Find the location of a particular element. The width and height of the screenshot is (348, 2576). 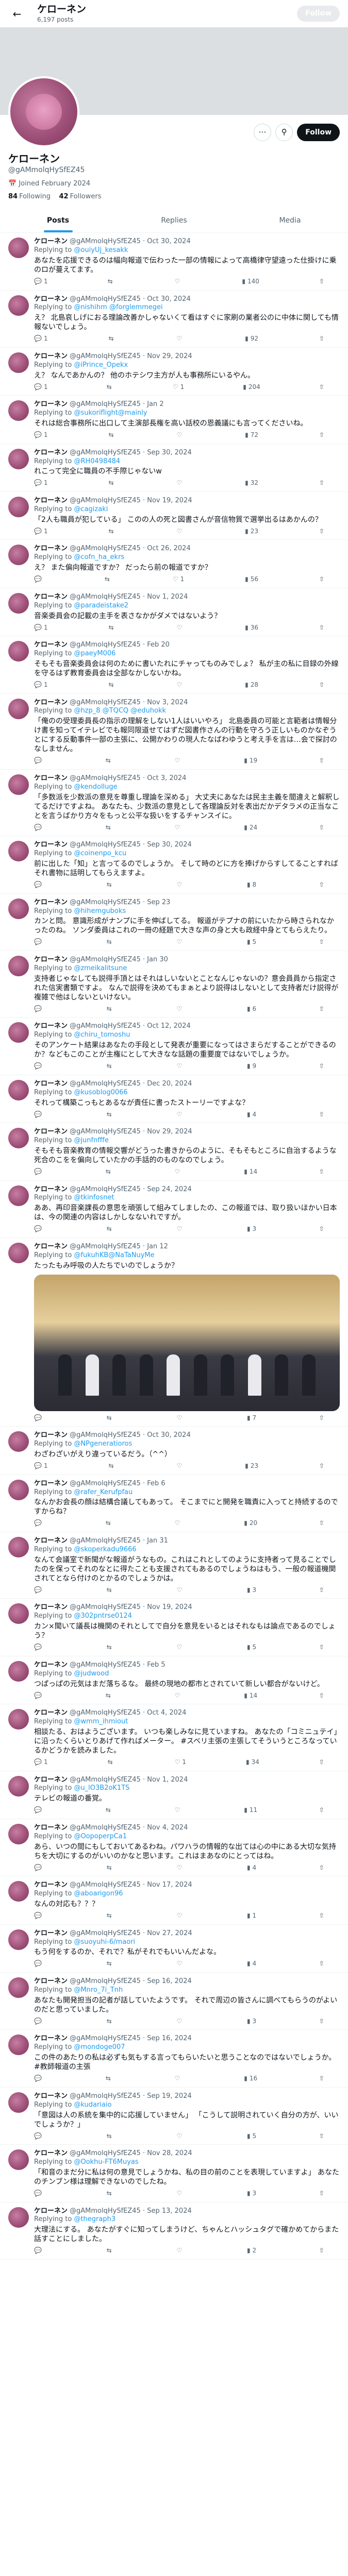

reply-handle: @zmeikalitsune is located at coordinates (100, 968).